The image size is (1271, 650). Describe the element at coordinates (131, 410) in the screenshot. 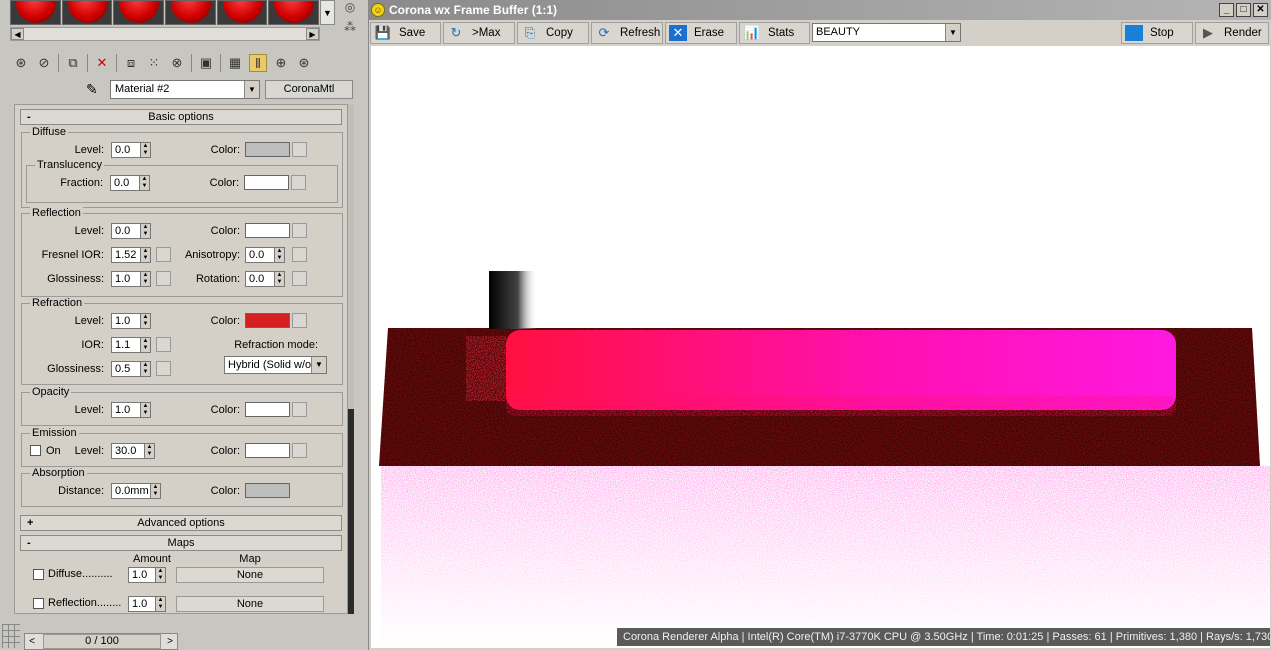

I see `opacity-level-input: 1.0 ▲ ▼` at that location.